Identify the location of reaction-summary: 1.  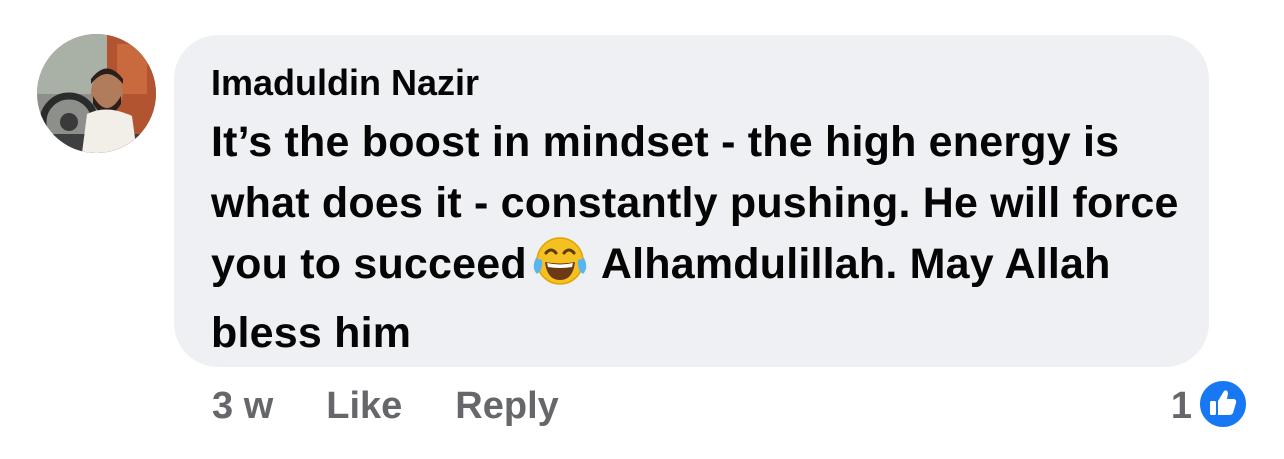
(1209, 406).